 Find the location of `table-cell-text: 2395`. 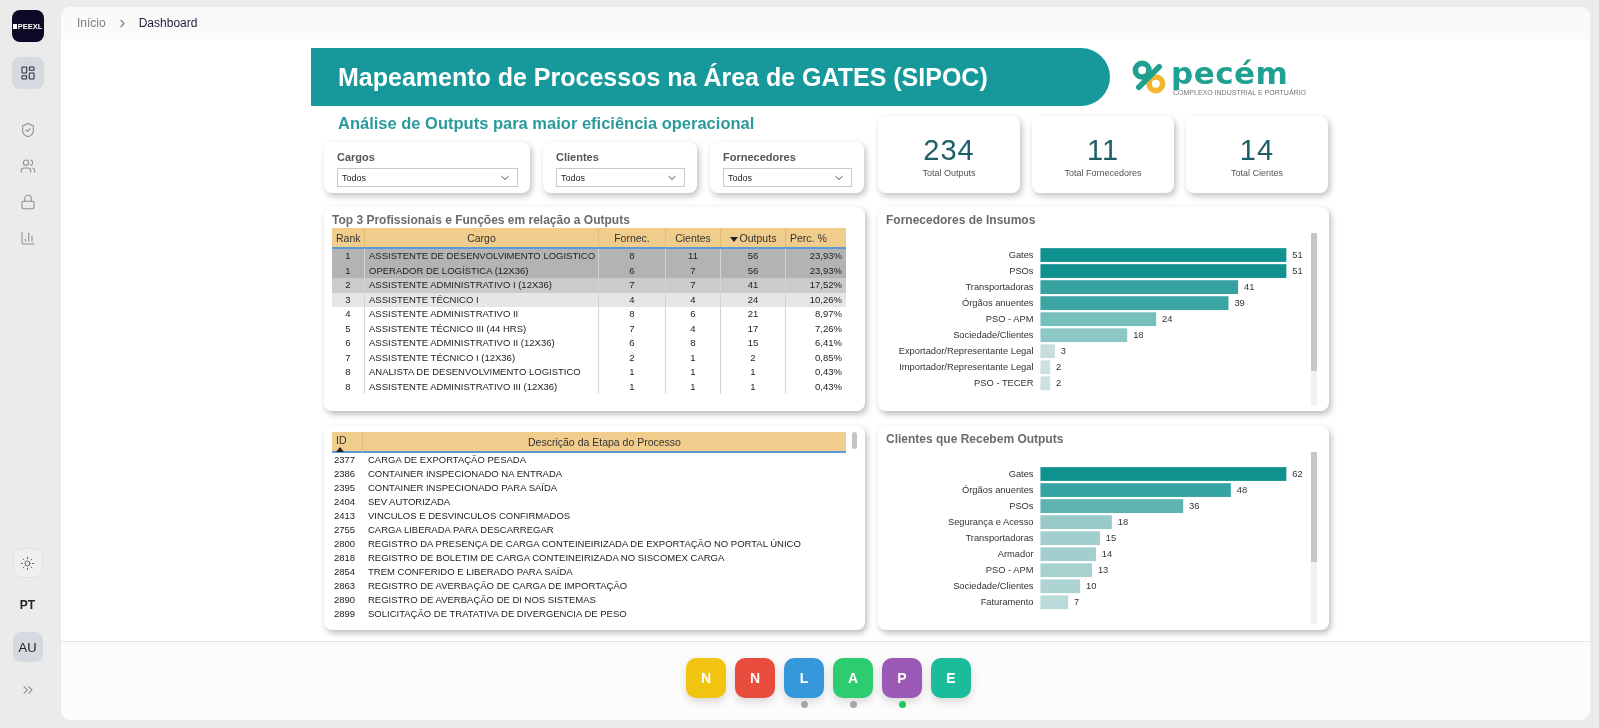

table-cell-text: 2395 is located at coordinates (345, 488).